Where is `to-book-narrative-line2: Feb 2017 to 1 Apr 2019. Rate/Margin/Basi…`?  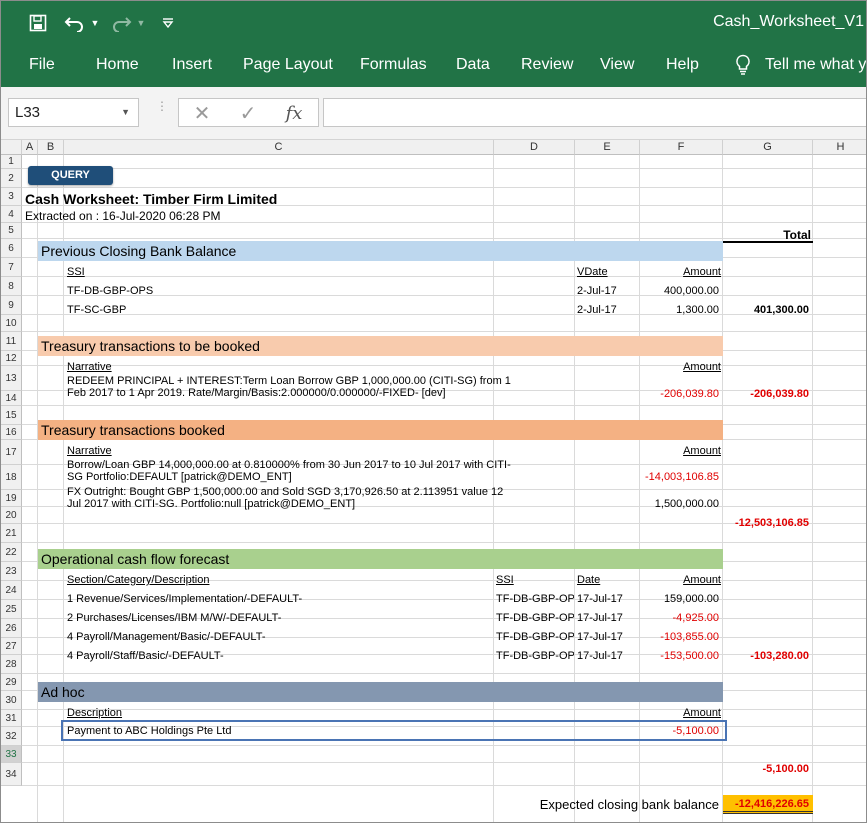
to-book-narrative-line2: Feb 2017 to 1 Apr 2019. Rate/Margin/Basi… is located at coordinates (256, 393).